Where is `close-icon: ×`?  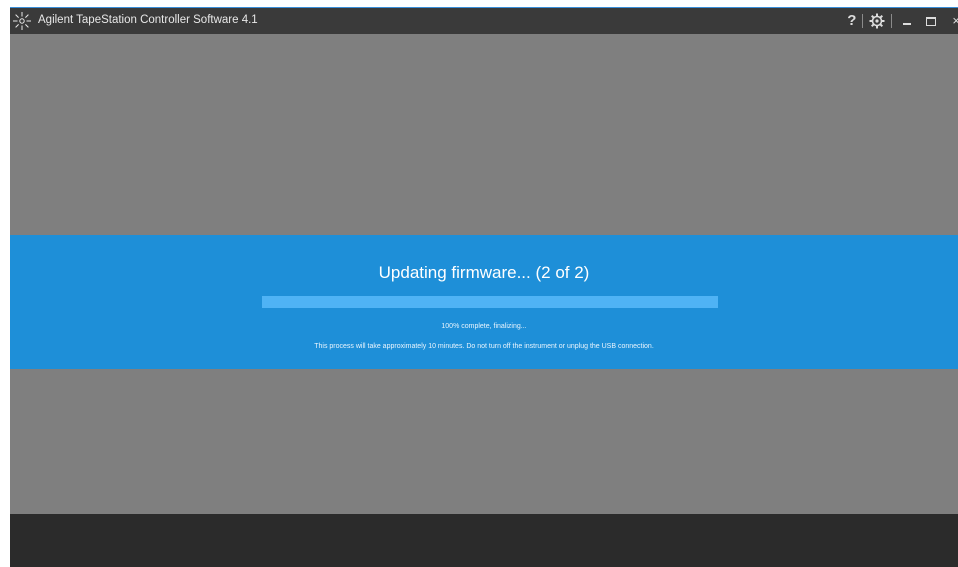 close-icon: × is located at coordinates (955, 21).